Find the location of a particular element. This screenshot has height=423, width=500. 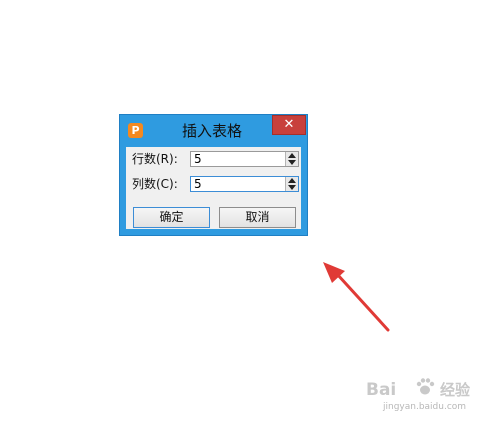

watermark-logo: Bai is located at coordinates (381, 390).